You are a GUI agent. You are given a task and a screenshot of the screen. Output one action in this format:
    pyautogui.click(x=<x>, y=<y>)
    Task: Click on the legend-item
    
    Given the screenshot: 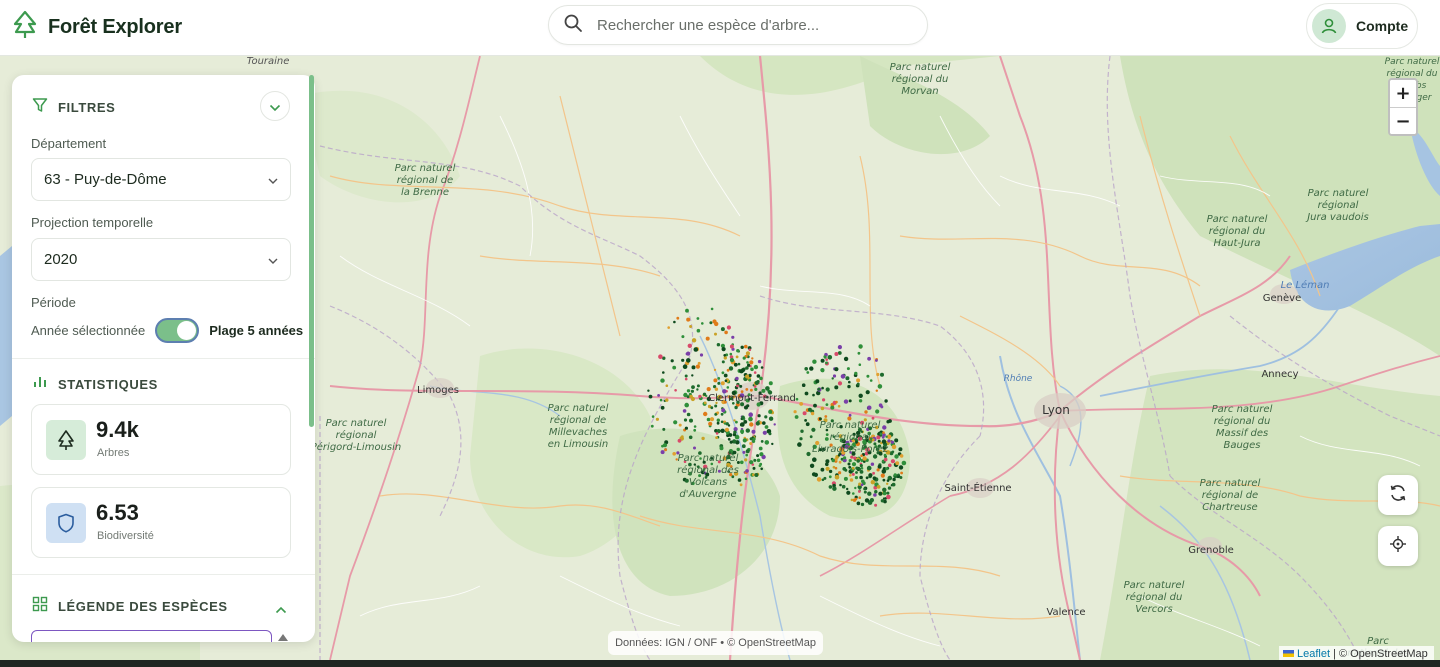 What is the action you would take?
    pyautogui.click(x=151, y=636)
    